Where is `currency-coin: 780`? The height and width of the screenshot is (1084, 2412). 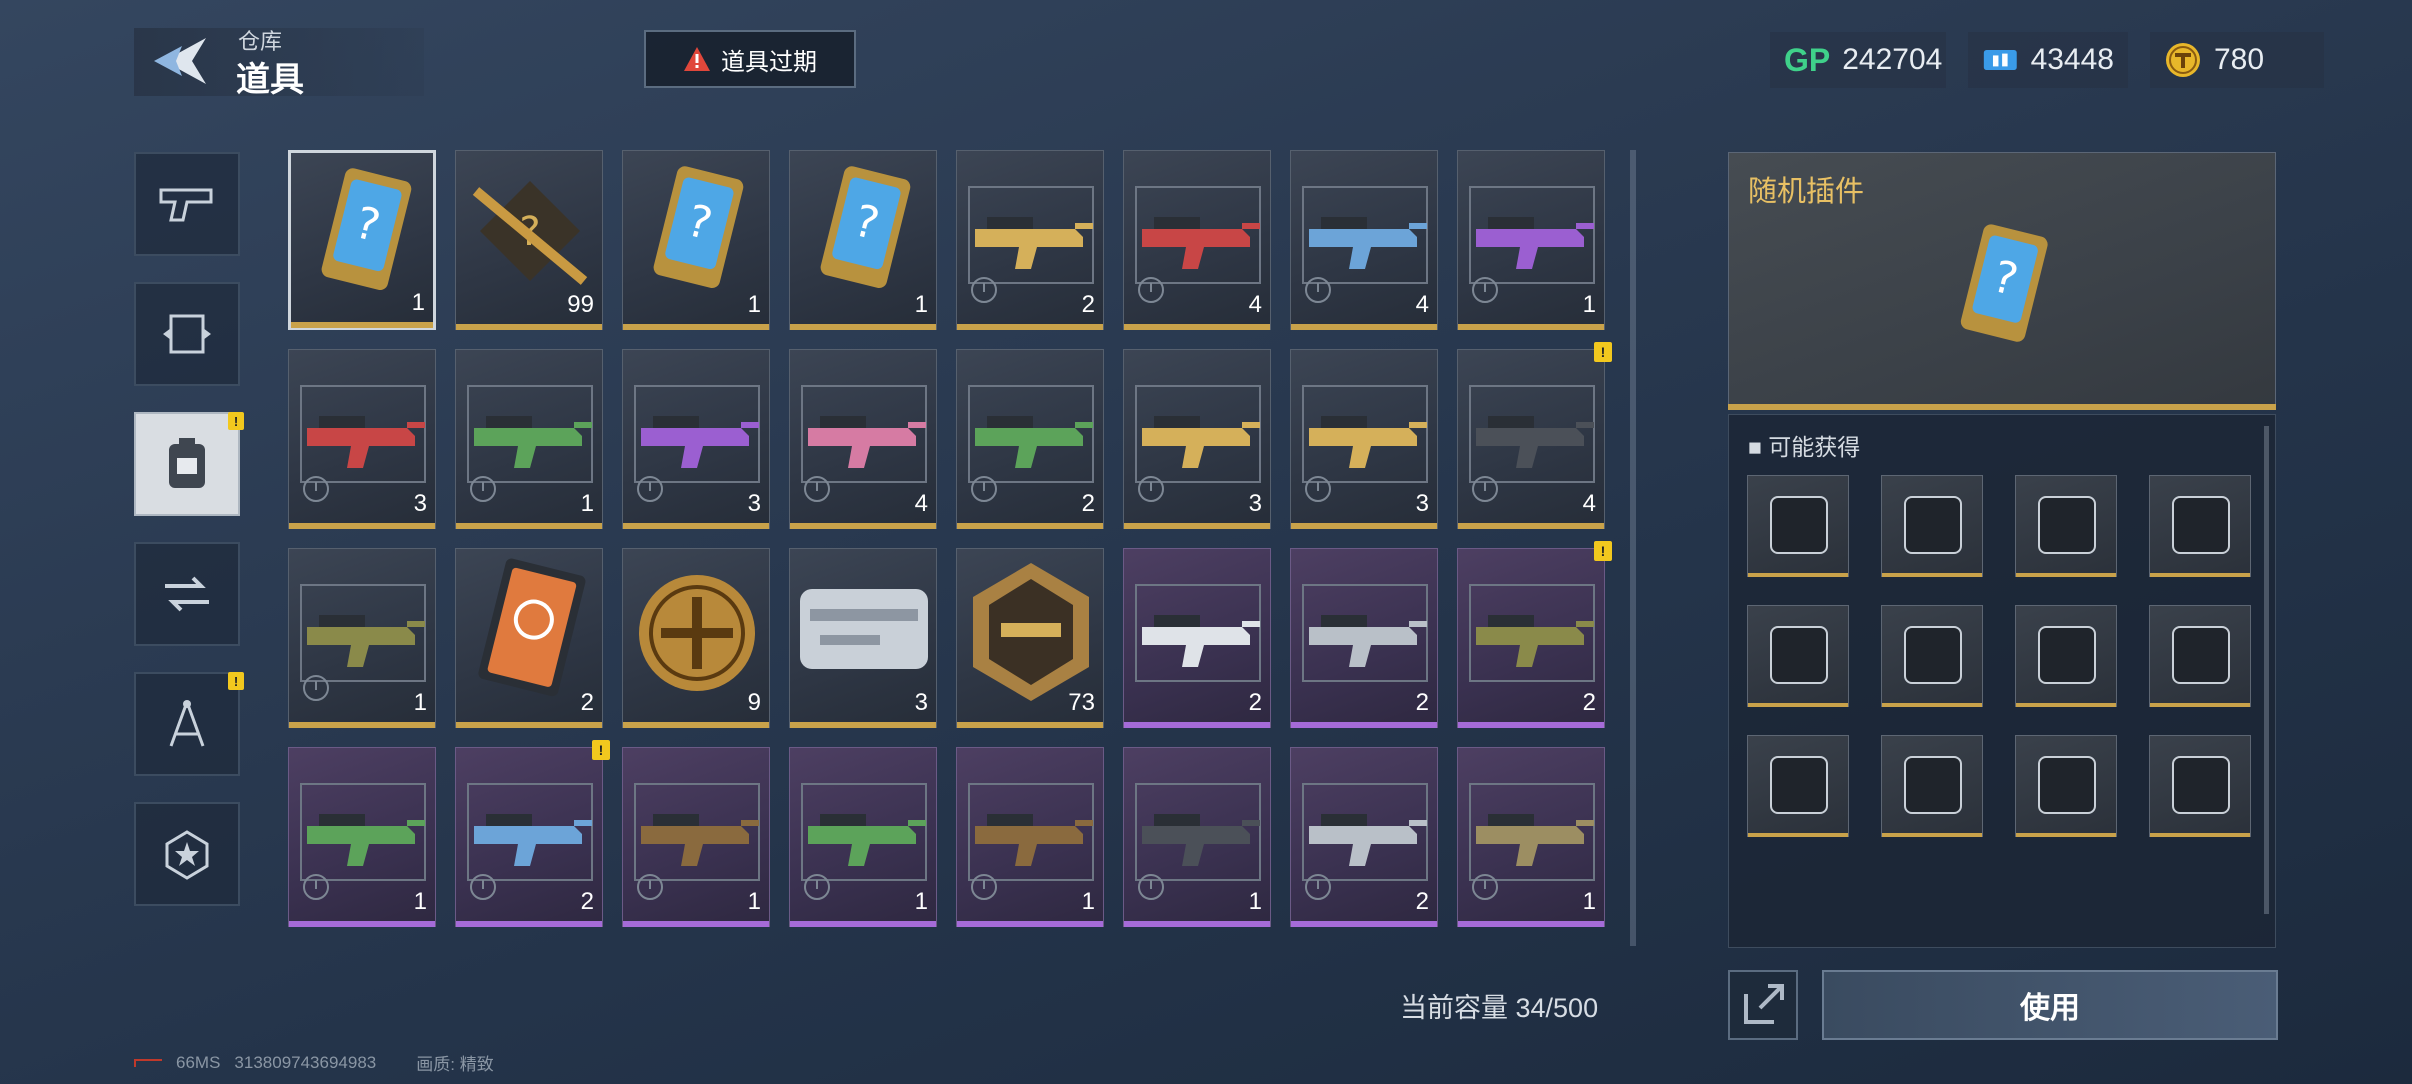
currency-coin: 780 is located at coordinates (2237, 60).